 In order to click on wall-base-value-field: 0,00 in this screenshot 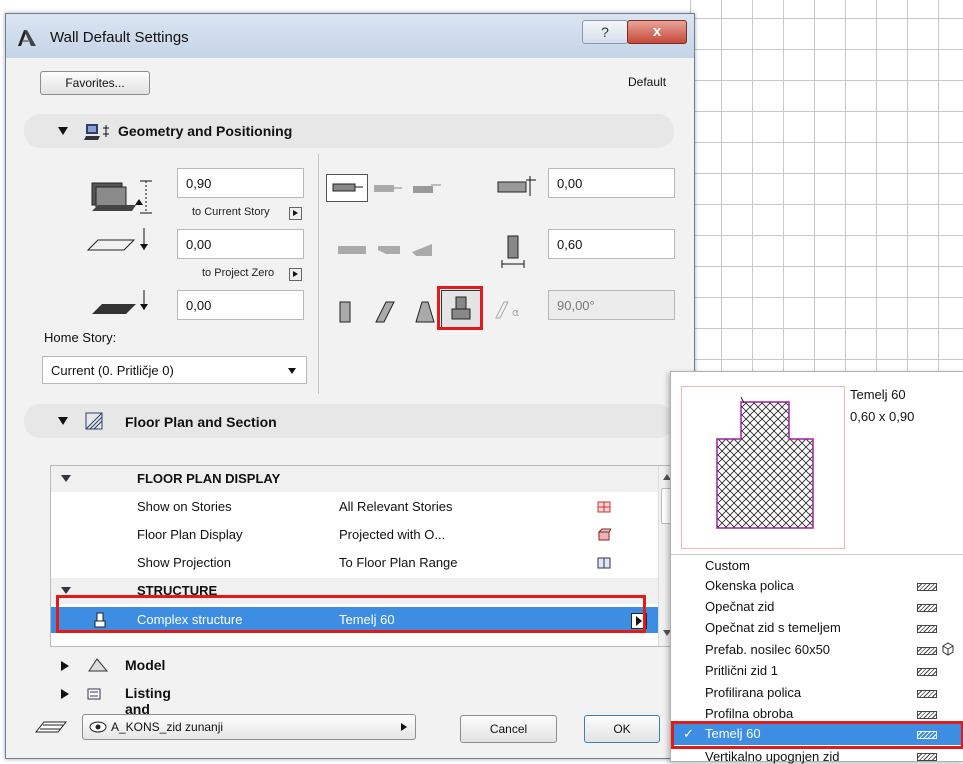, I will do `click(240, 305)`.